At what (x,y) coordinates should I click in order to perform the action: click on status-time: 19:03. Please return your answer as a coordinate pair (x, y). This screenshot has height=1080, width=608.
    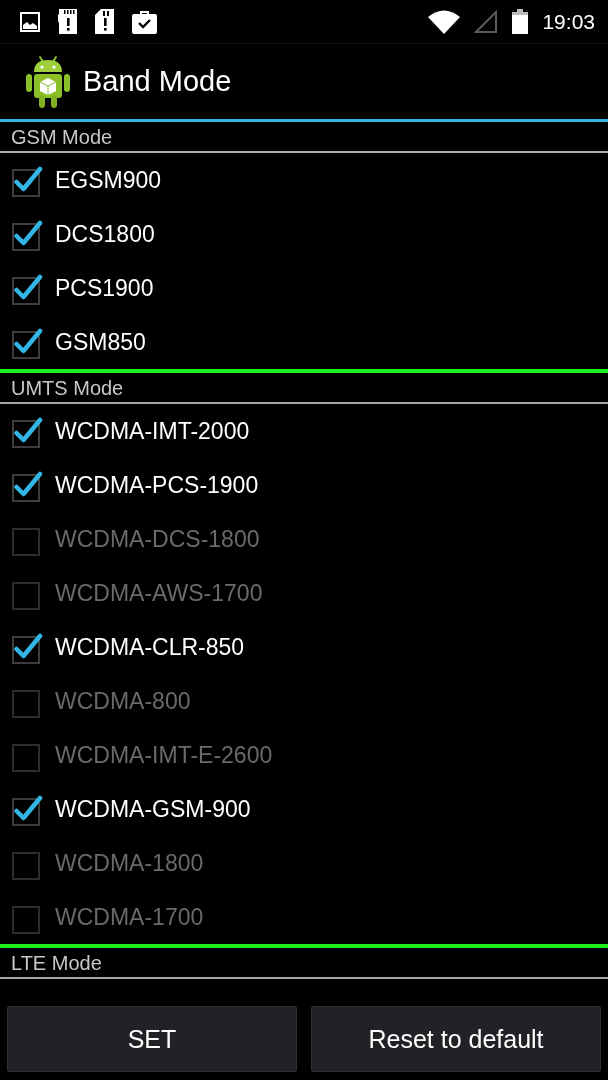
    Looking at the image, I should click on (568, 21).